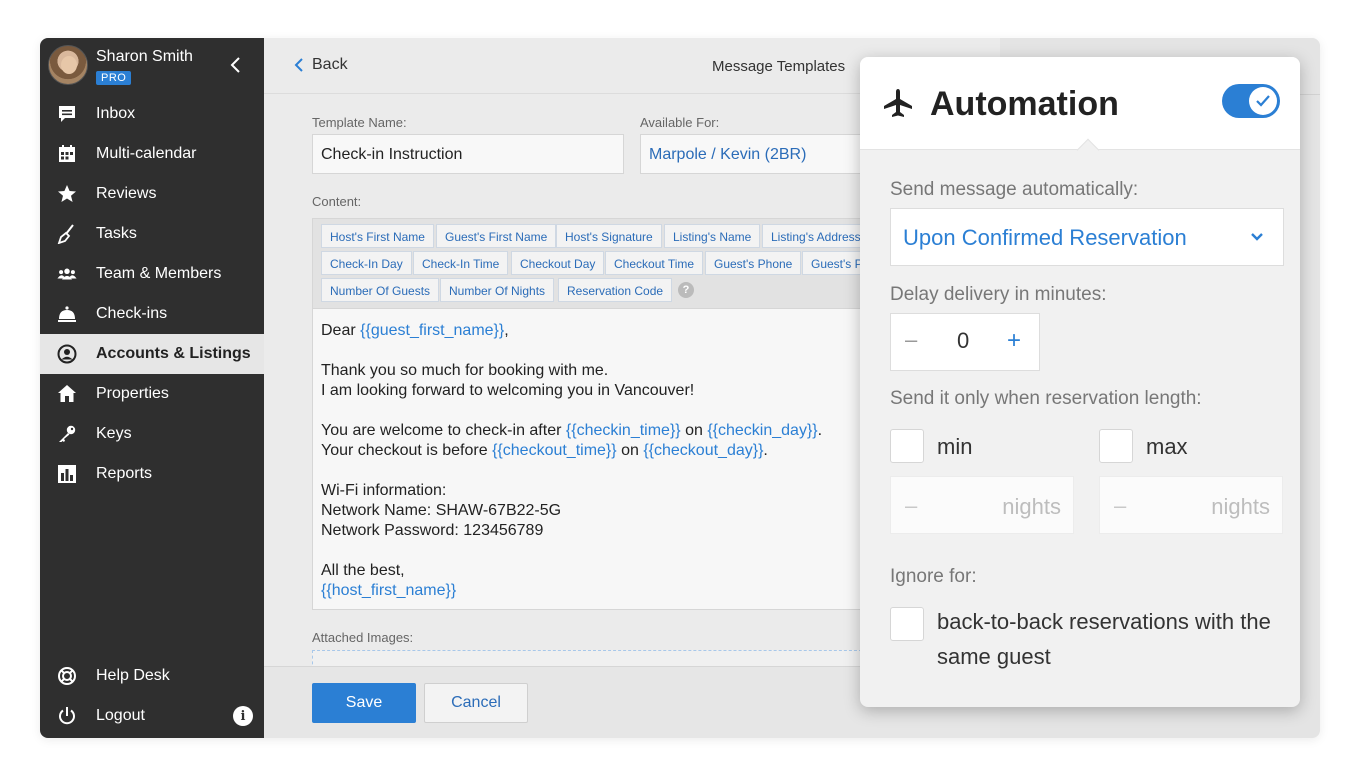  Describe the element at coordinates (1046, 398) in the screenshot. I see `reservation-length-label: Send it only when reservation length:` at that location.